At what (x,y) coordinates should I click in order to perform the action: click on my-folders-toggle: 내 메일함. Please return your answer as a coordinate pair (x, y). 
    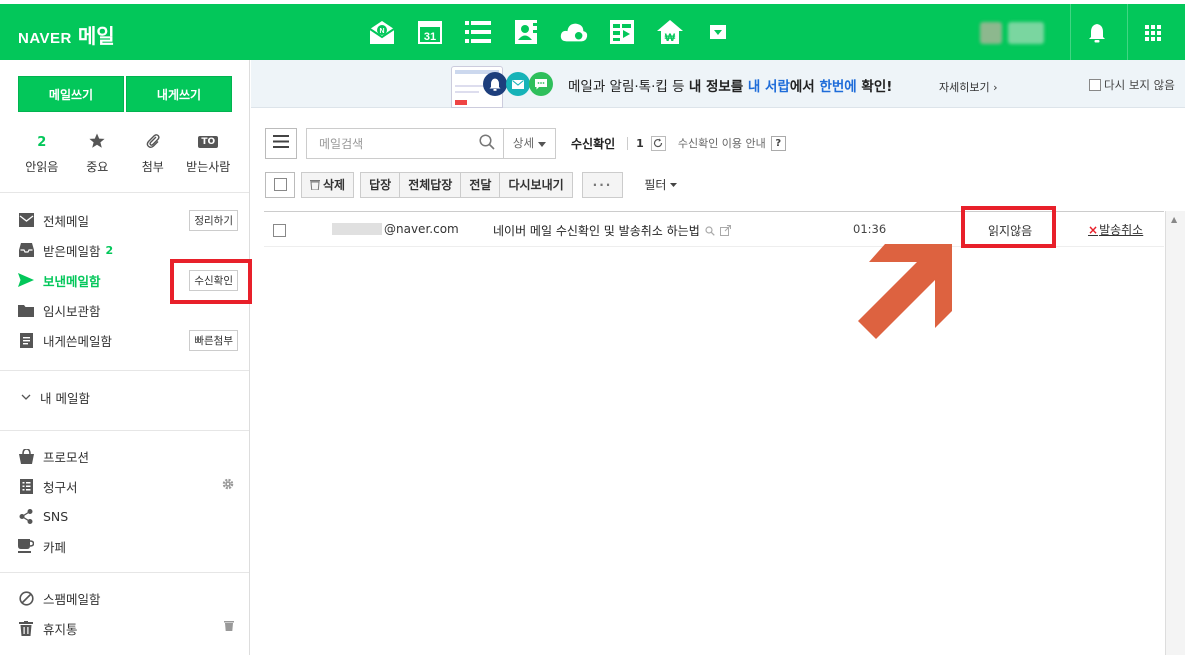
    Looking at the image, I should click on (128, 397).